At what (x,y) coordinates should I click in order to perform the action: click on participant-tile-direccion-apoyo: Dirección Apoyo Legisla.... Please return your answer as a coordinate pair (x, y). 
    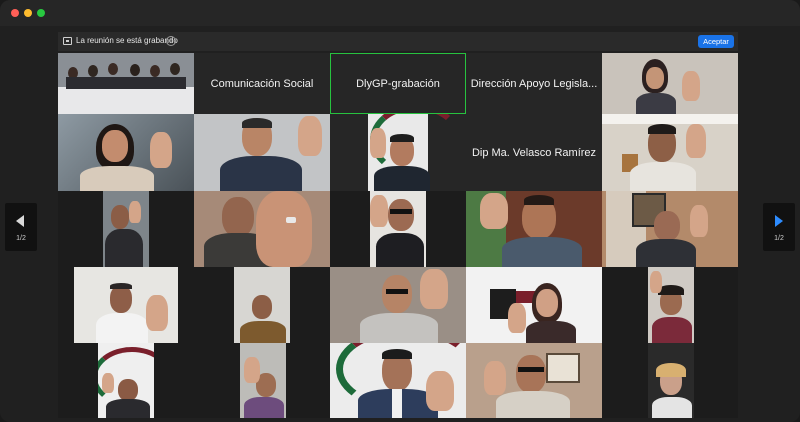
    Looking at the image, I should click on (534, 83).